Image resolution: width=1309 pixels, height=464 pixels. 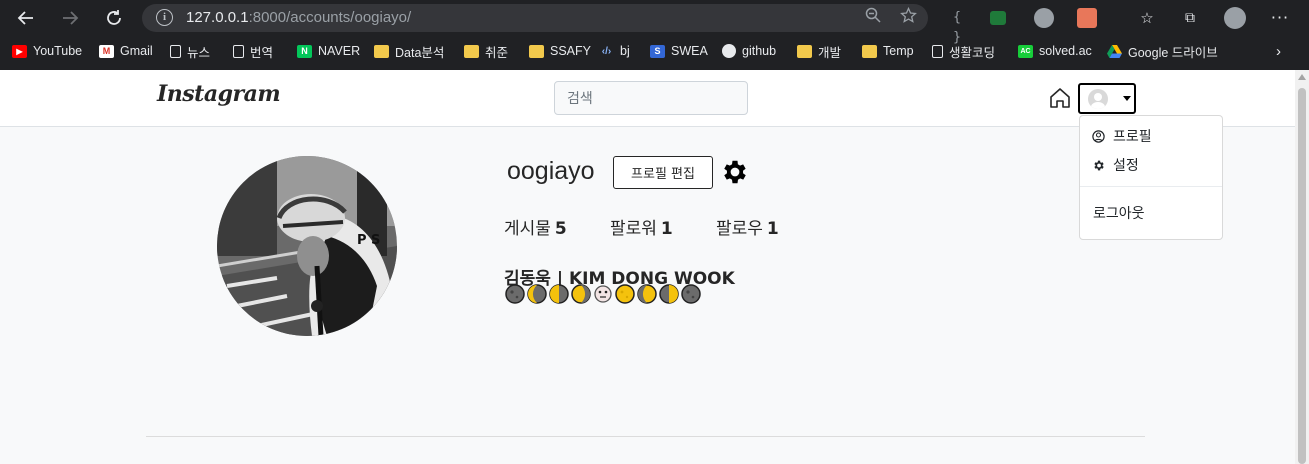 I want to click on user-dropdown-button, so click(x=1107, y=98).